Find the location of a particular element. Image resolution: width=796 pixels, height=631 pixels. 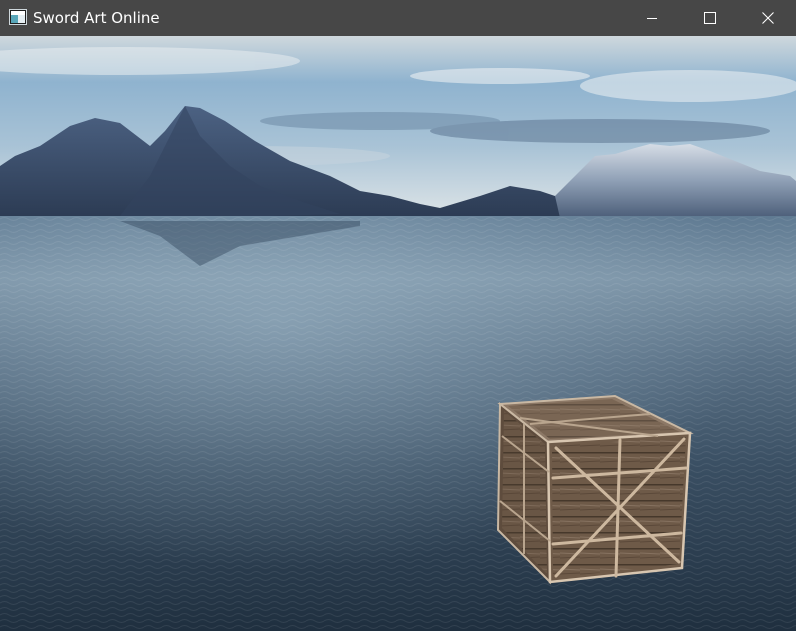

close-button is located at coordinates (767, 18).